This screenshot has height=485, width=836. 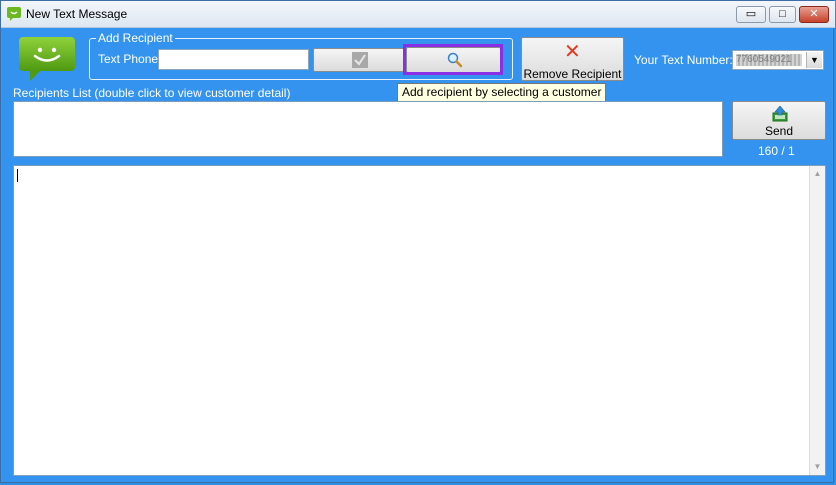 I want to click on minimize-icon: ▭, so click(x=751, y=14).